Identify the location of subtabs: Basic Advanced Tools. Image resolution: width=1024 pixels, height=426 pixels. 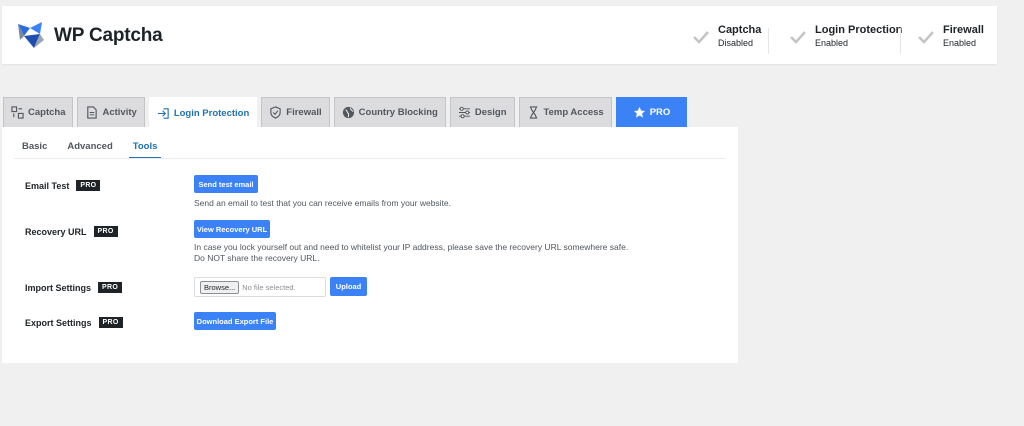
(101, 150).